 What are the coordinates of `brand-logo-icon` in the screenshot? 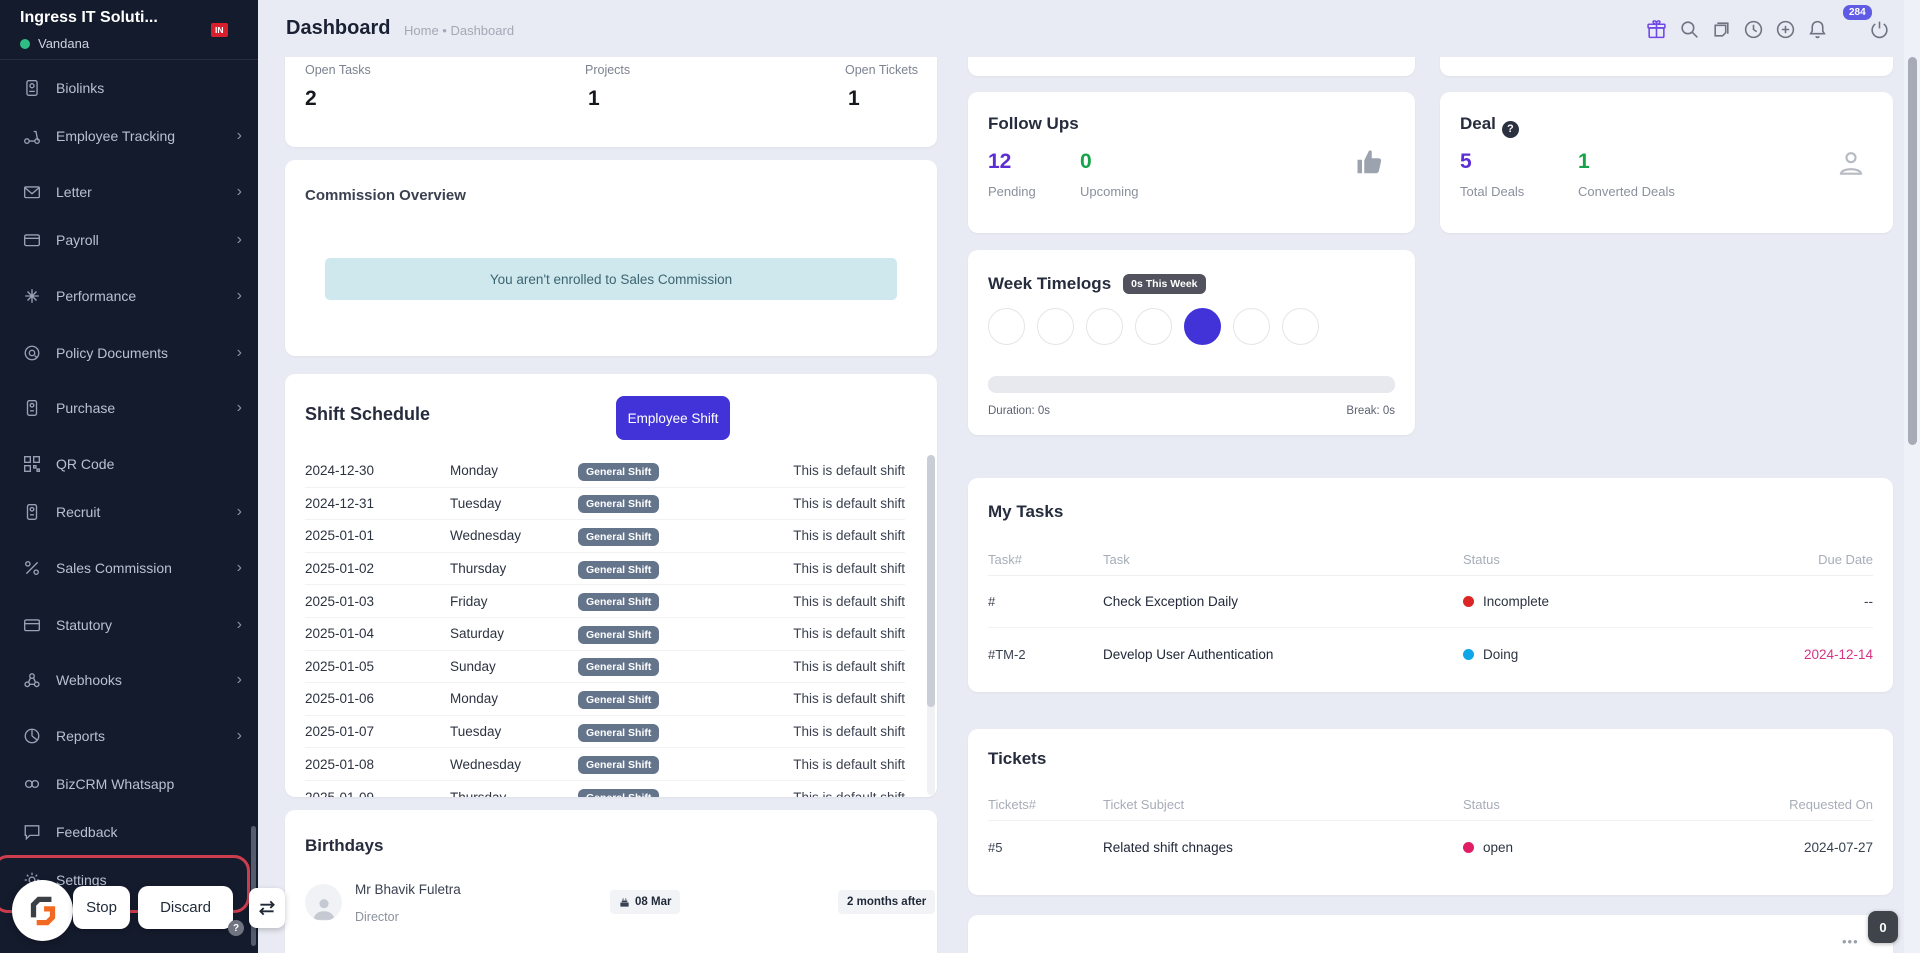 It's located at (43, 911).